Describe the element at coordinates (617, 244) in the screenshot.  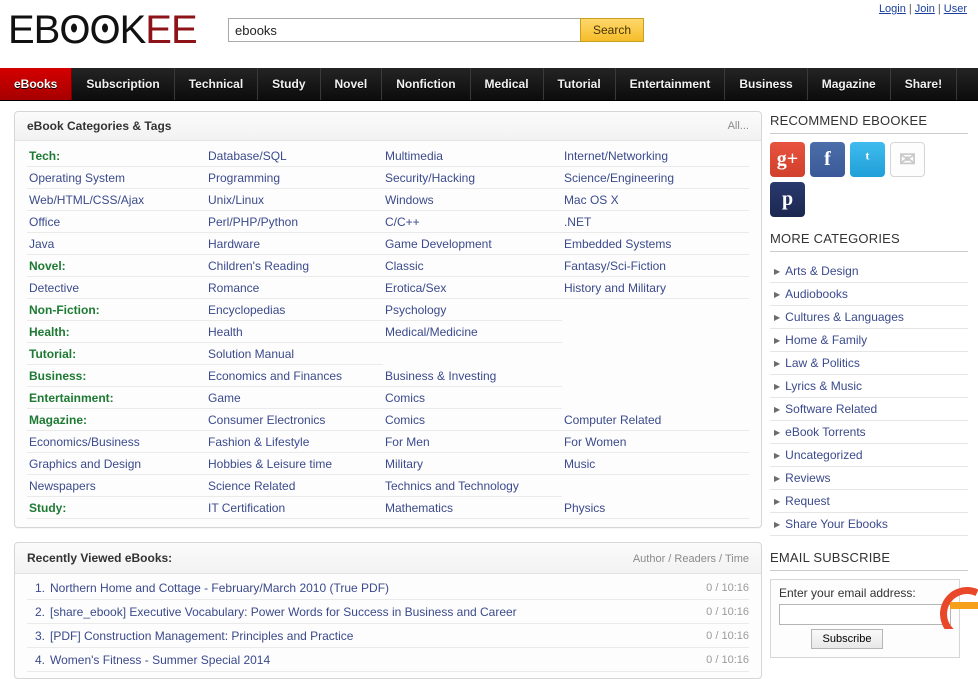
I see `category-link: Embedded Systems` at that location.